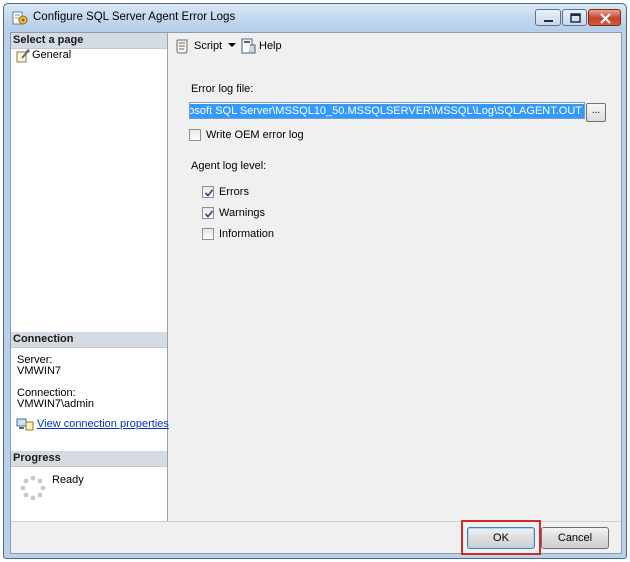  I want to click on ok-button: OK, so click(501, 538).